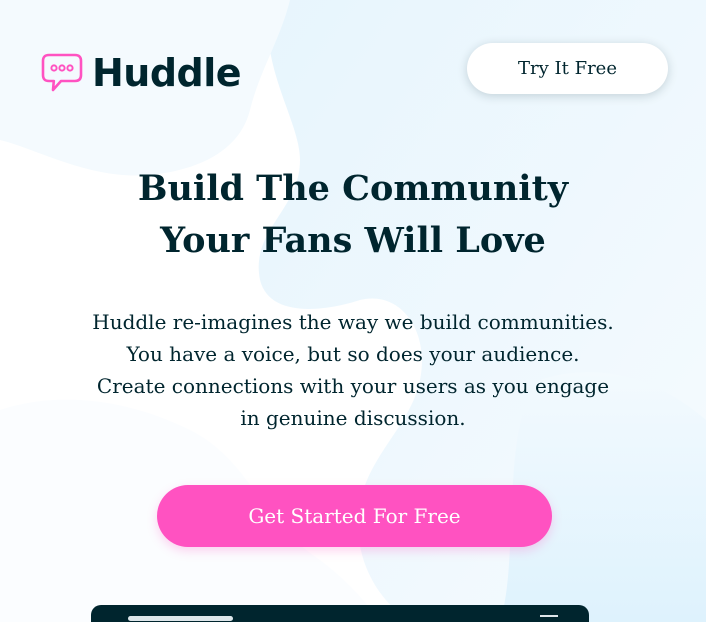 The image size is (706, 622). What do you see at coordinates (180, 618) in the screenshot?
I see `mockup-url-bar` at bounding box center [180, 618].